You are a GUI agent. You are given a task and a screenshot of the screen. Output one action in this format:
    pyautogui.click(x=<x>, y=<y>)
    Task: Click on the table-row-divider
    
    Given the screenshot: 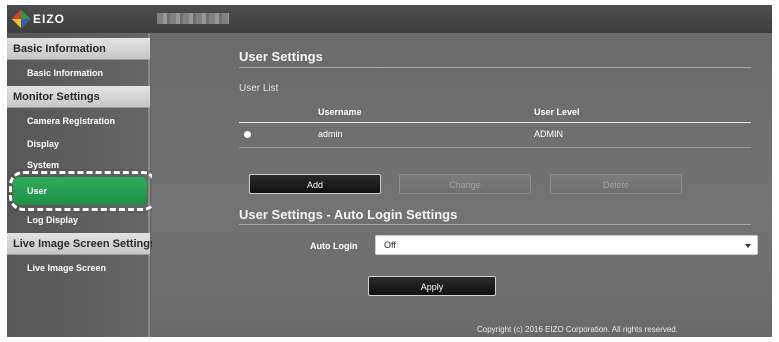 What is the action you would take?
    pyautogui.click(x=495, y=147)
    